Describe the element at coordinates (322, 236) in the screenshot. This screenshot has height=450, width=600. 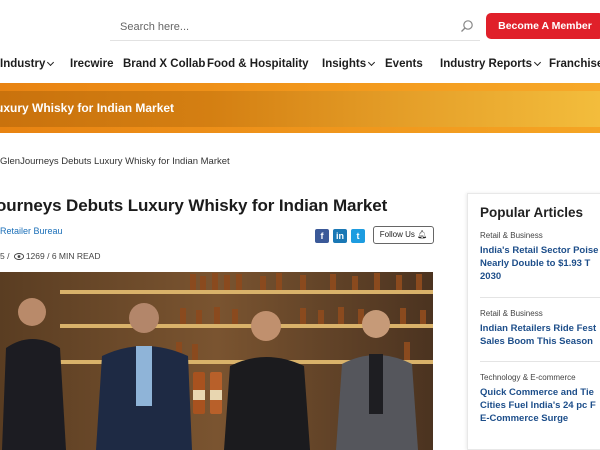
I see `facebook-icon: f` at that location.